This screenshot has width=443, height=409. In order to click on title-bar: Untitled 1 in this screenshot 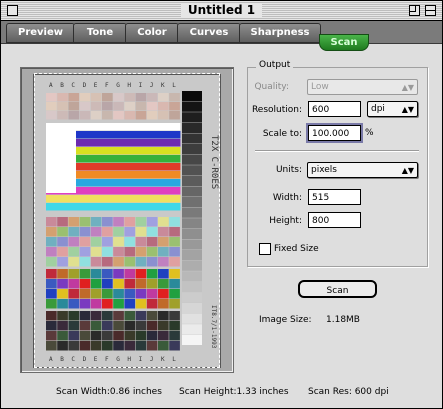, I will do `click(221, 11)`.